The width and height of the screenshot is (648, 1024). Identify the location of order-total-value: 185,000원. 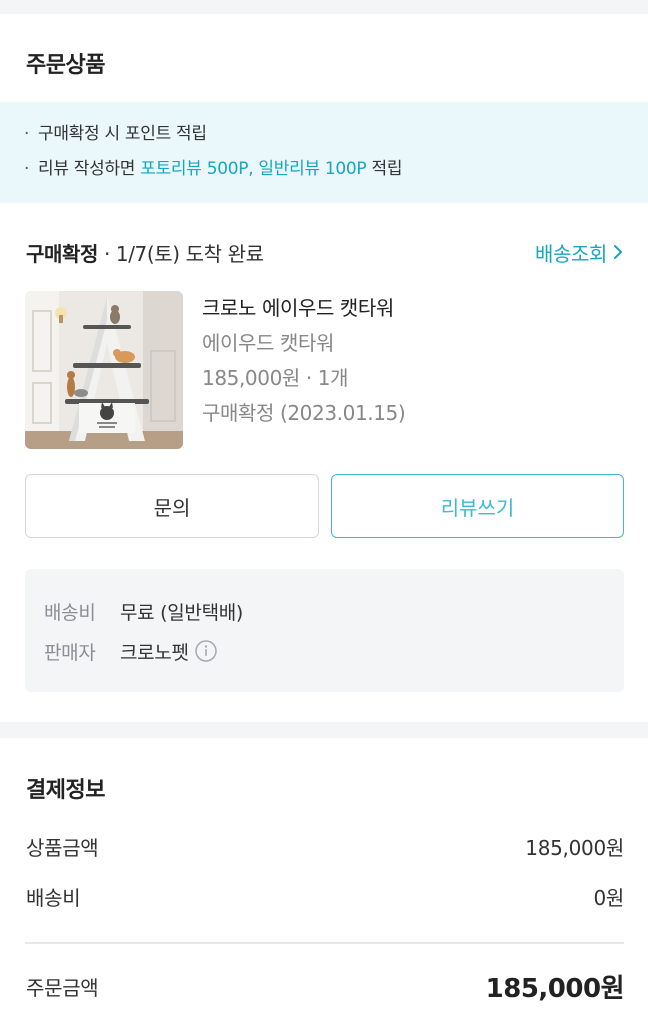
(555, 988).